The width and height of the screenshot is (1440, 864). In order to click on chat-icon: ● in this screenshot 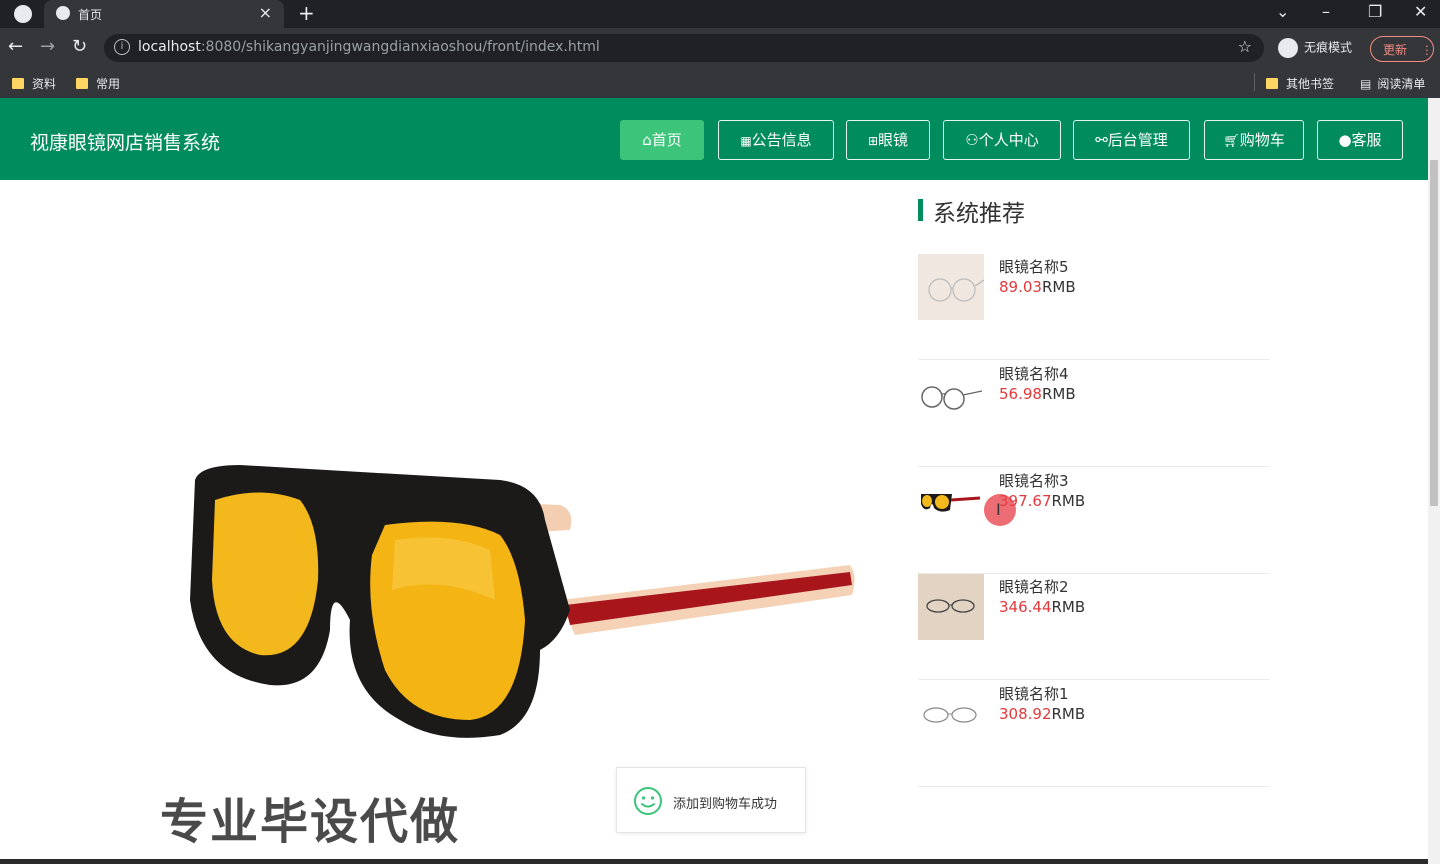, I will do `click(1345, 140)`.